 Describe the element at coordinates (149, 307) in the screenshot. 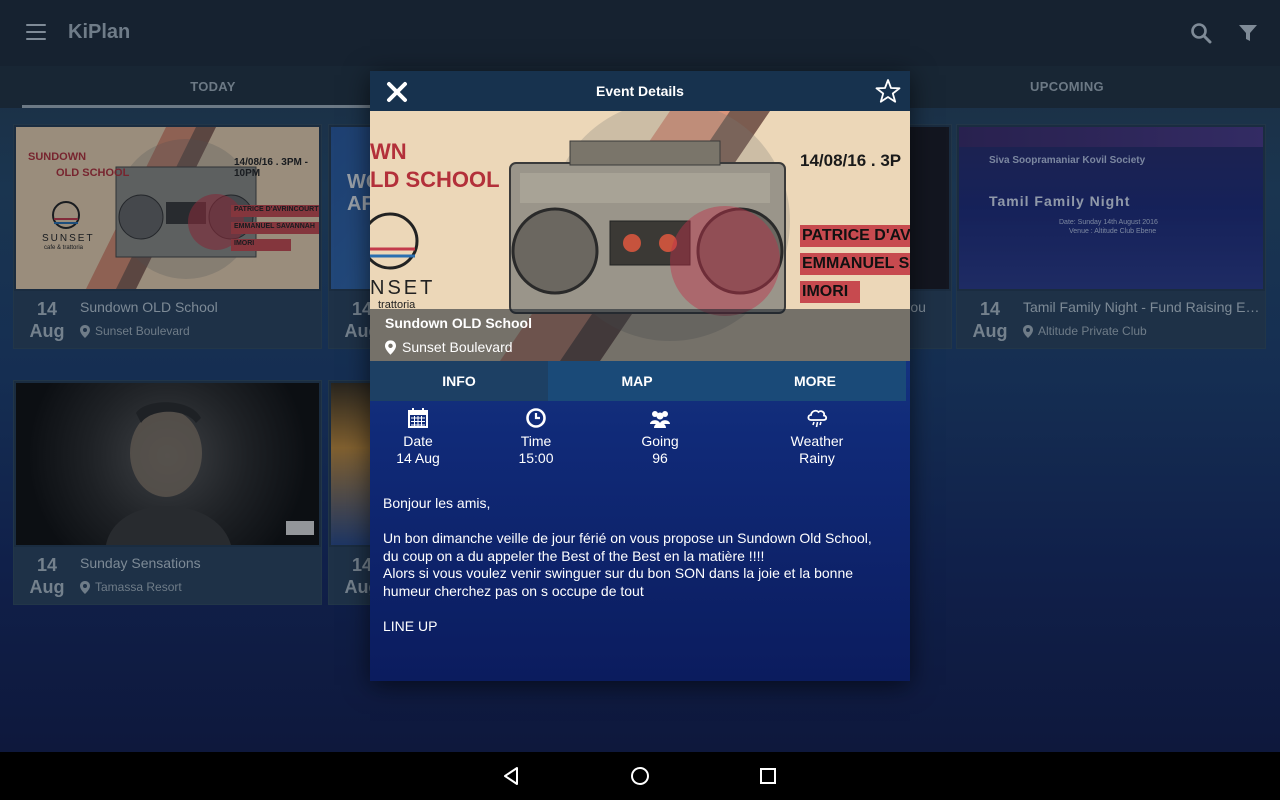

I see `card-title: Sundown OLD School` at that location.